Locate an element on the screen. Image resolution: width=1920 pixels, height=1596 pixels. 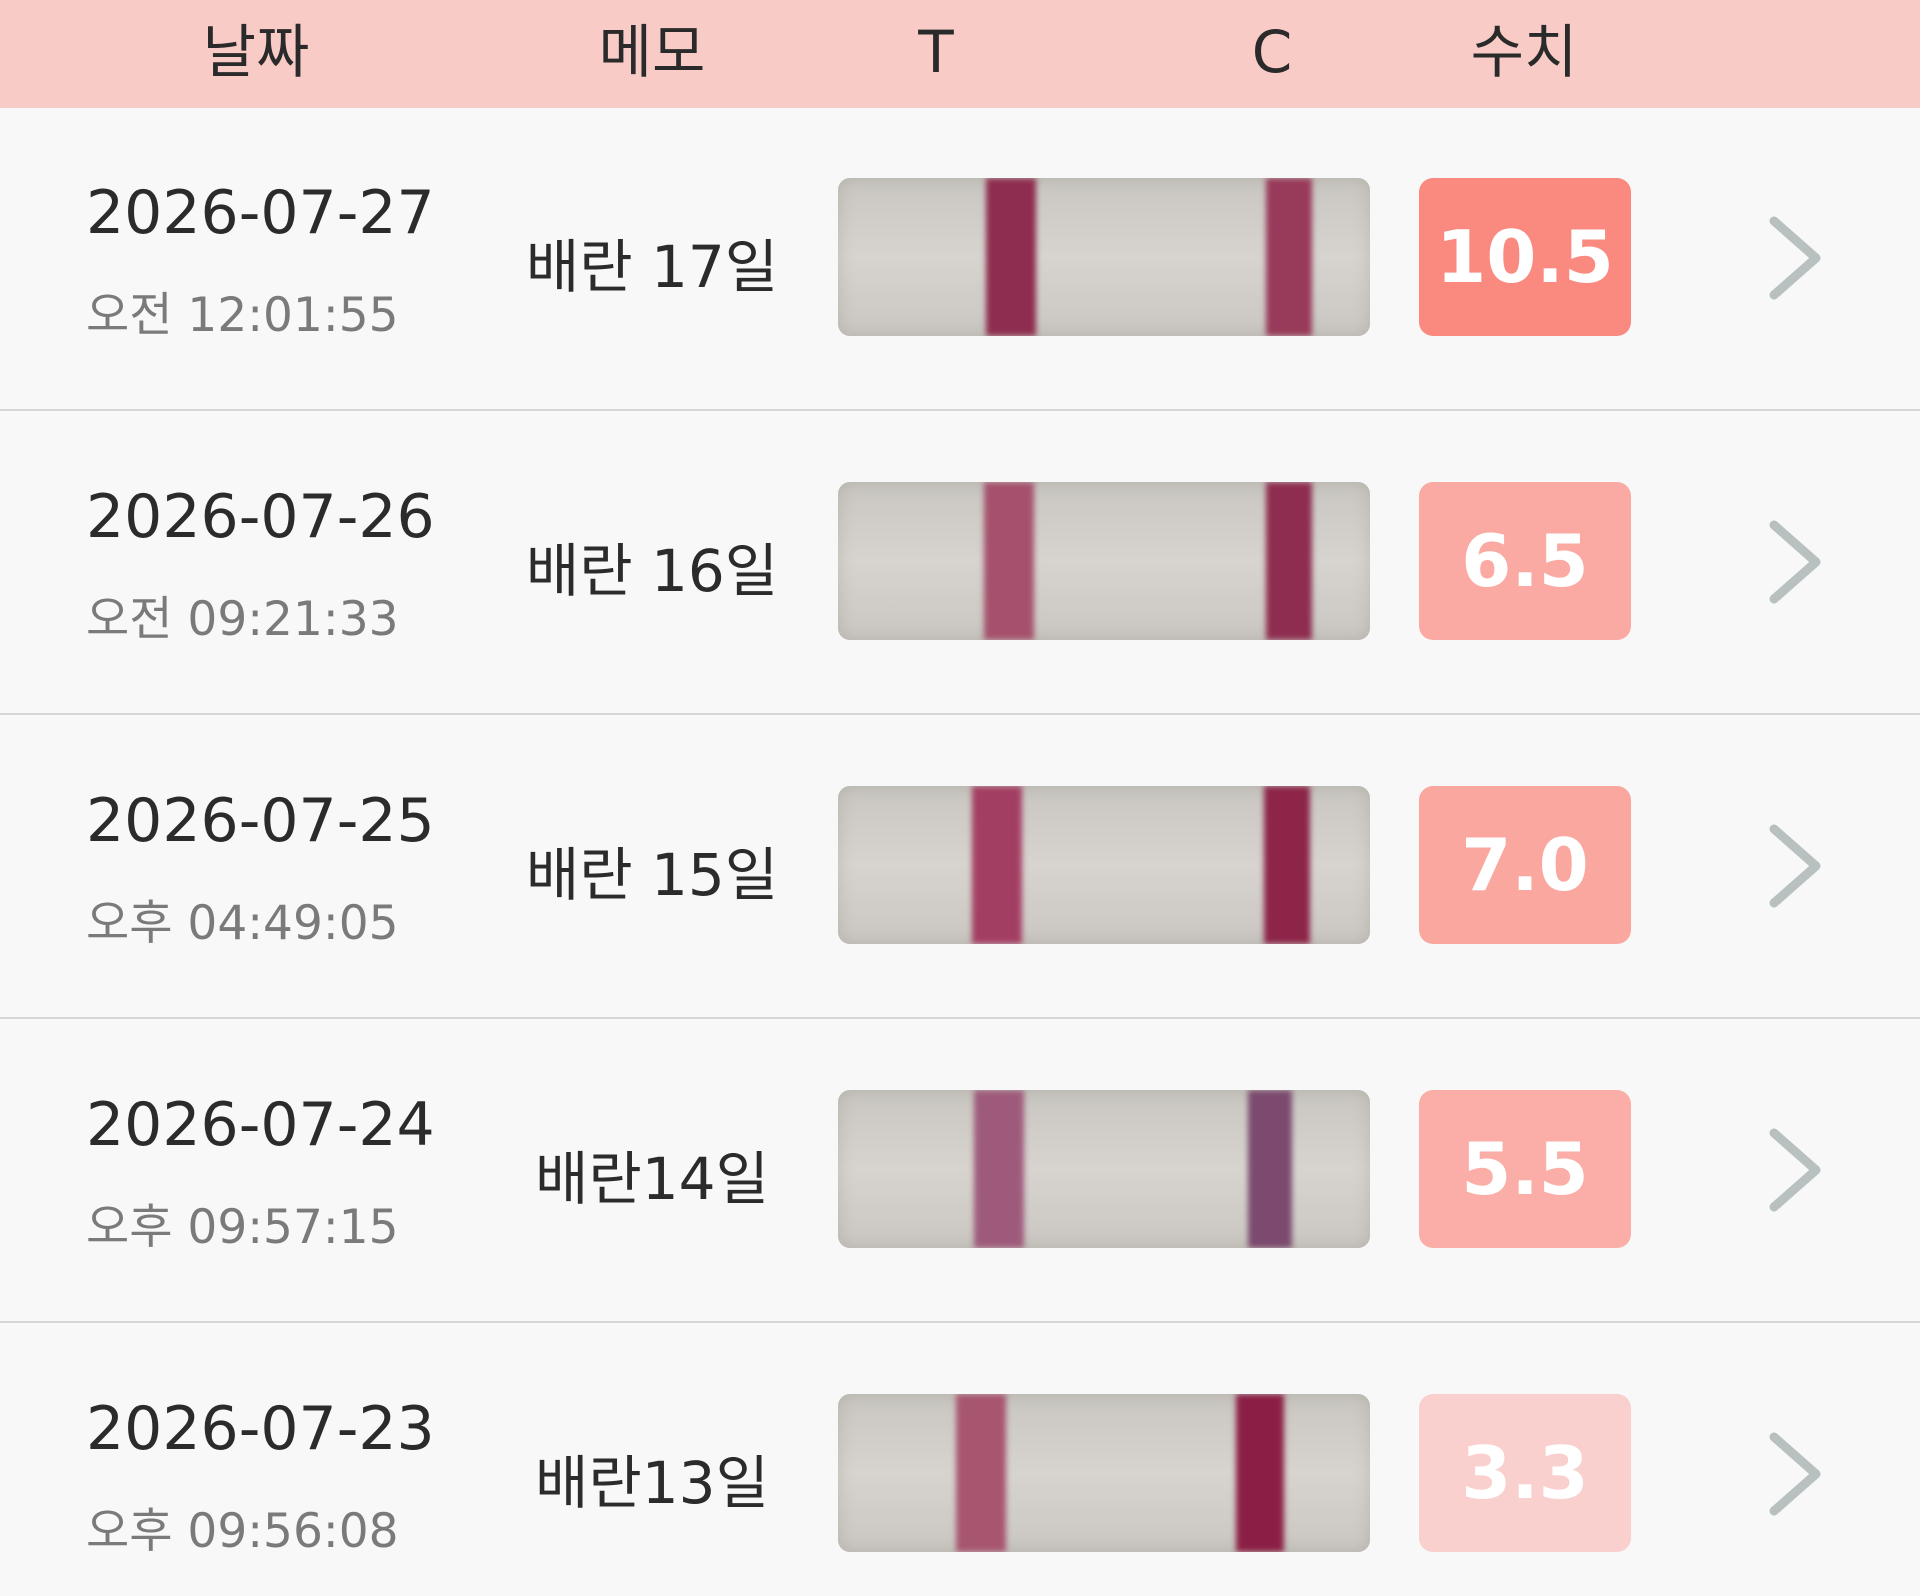
row-memo: 배란 15일 is located at coordinates (652, 875).